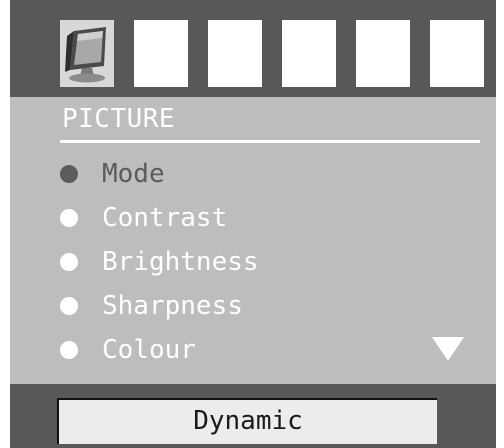 The width and height of the screenshot is (504, 448). Describe the element at coordinates (253, 219) in the screenshot. I see `menu-item-contrast: Contrast` at that location.